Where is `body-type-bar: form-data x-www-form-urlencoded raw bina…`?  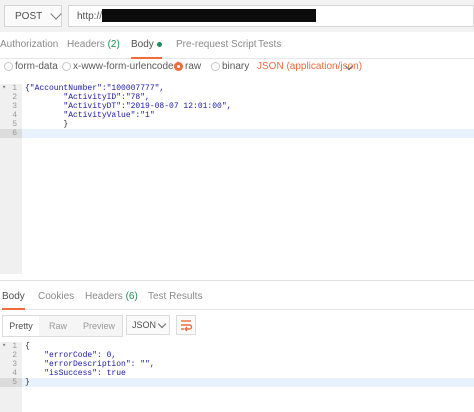 body-type-bar: form-data x-www-form-urlencoded raw bina… is located at coordinates (237, 68).